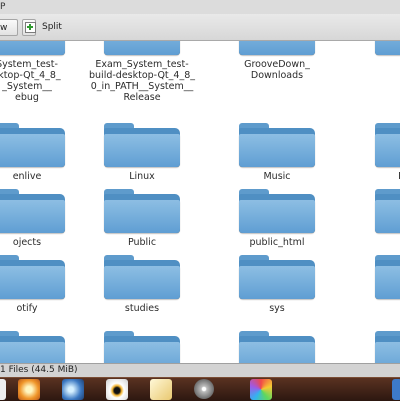 This screenshot has height=401, width=400. I want to click on burst-app-icon, so click(29, 389).